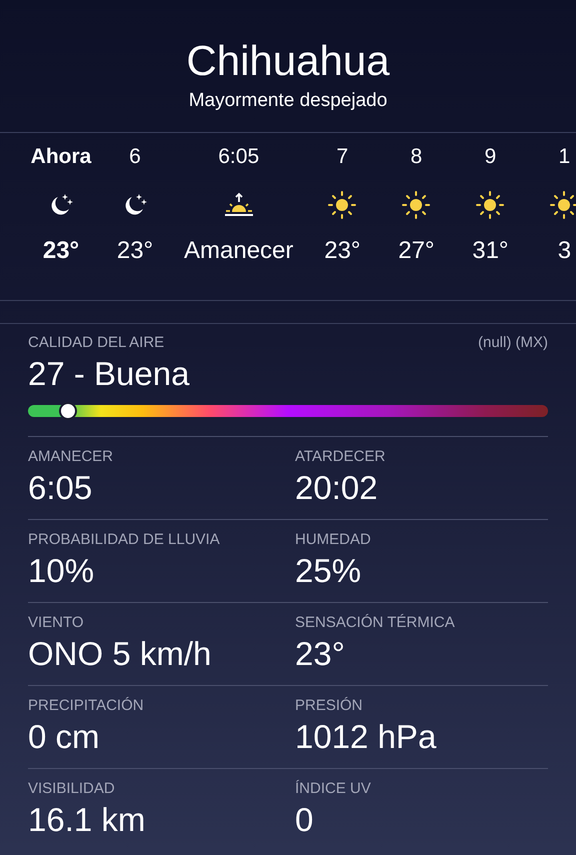  Describe the element at coordinates (328, 571) in the screenshot. I see `detail-value: 25%` at that location.